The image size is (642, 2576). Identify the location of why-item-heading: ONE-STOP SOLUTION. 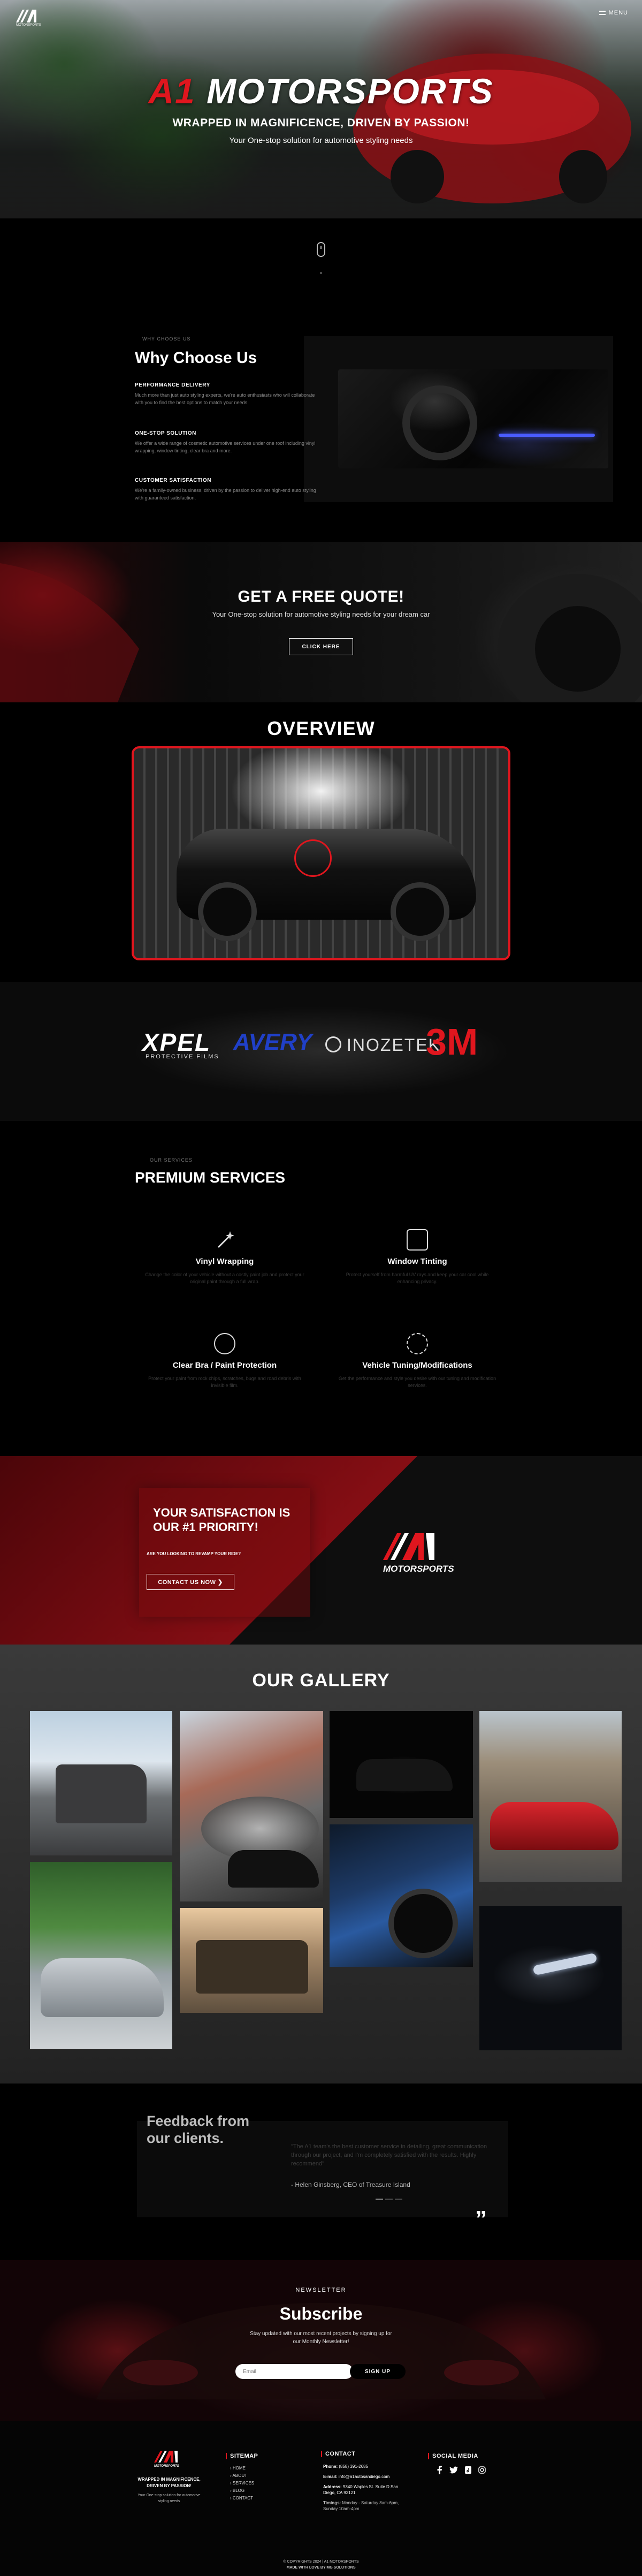
(166, 433).